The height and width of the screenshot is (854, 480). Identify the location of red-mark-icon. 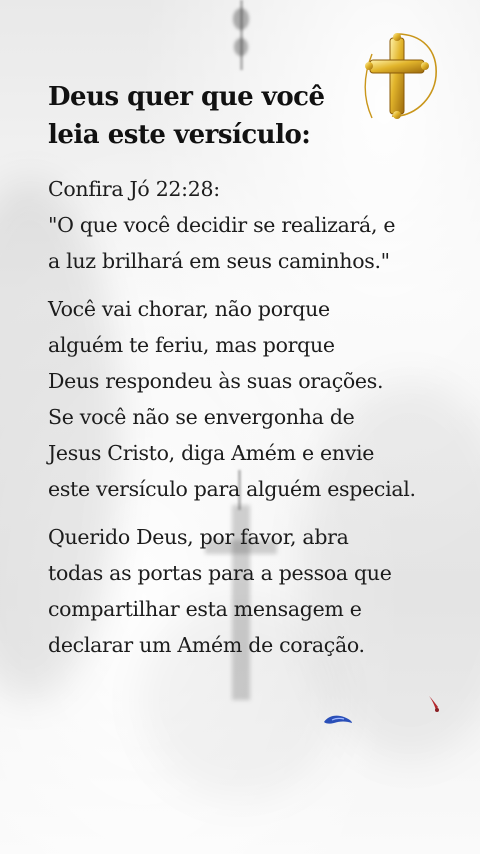
(434, 704).